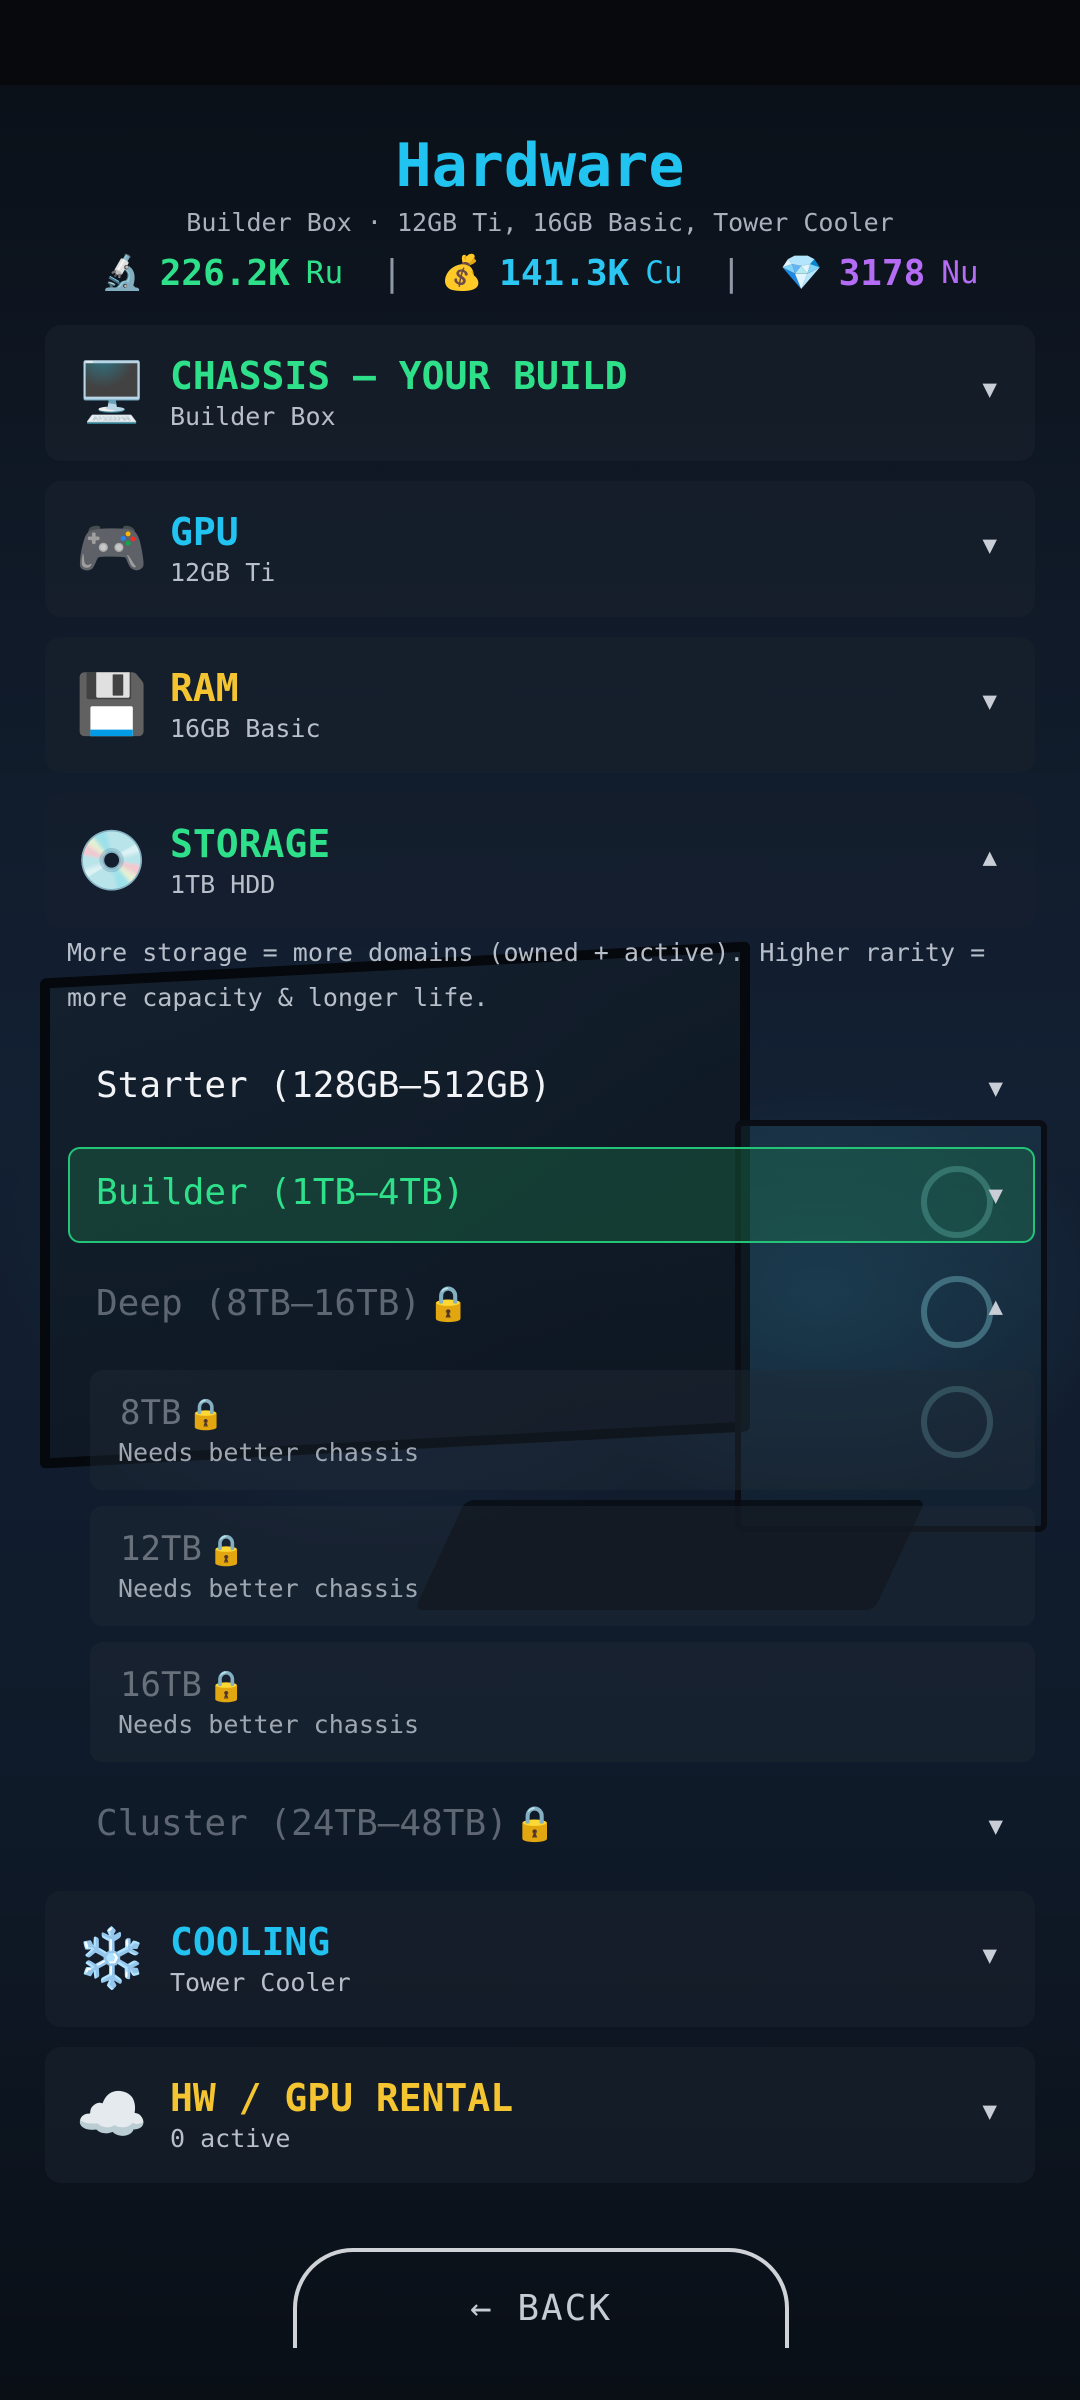 This screenshot has height=2400, width=1080. I want to click on tier-deep: Deep (8TB–16TB) 🔒 ▲, so click(551, 1306).